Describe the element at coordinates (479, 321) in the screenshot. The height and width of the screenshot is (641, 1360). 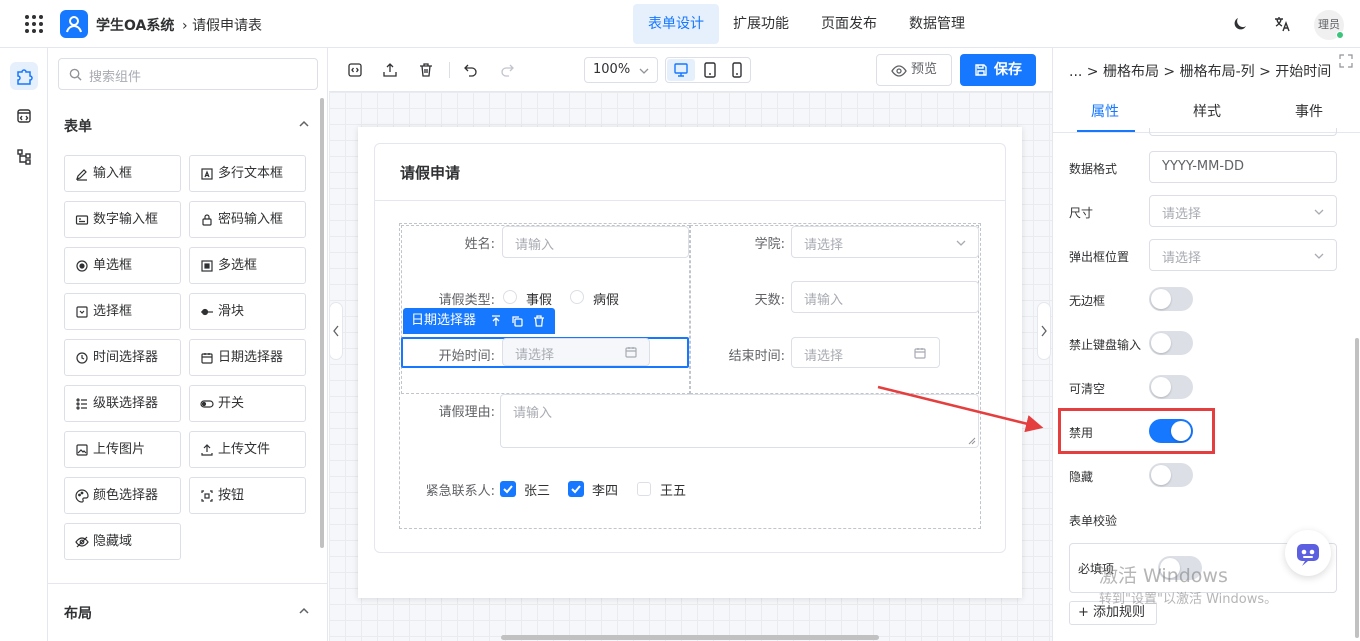
I see `selected-widget-tag: 日期选择器` at that location.